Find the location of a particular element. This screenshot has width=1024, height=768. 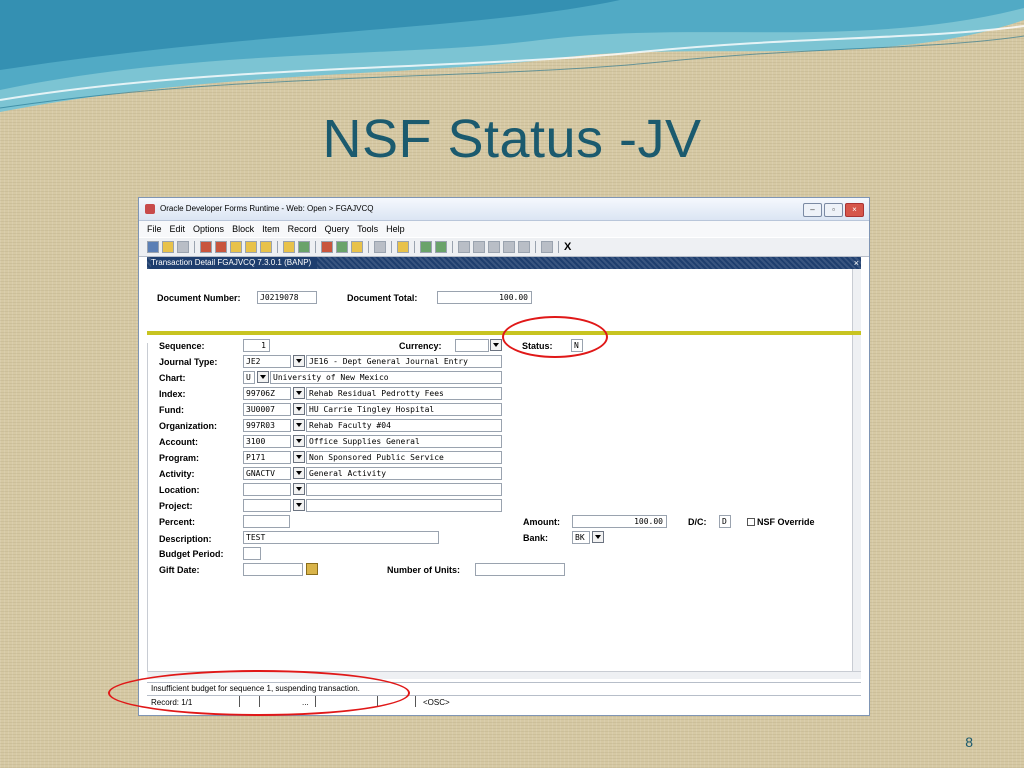

index-dropdown-icon is located at coordinates (299, 393).